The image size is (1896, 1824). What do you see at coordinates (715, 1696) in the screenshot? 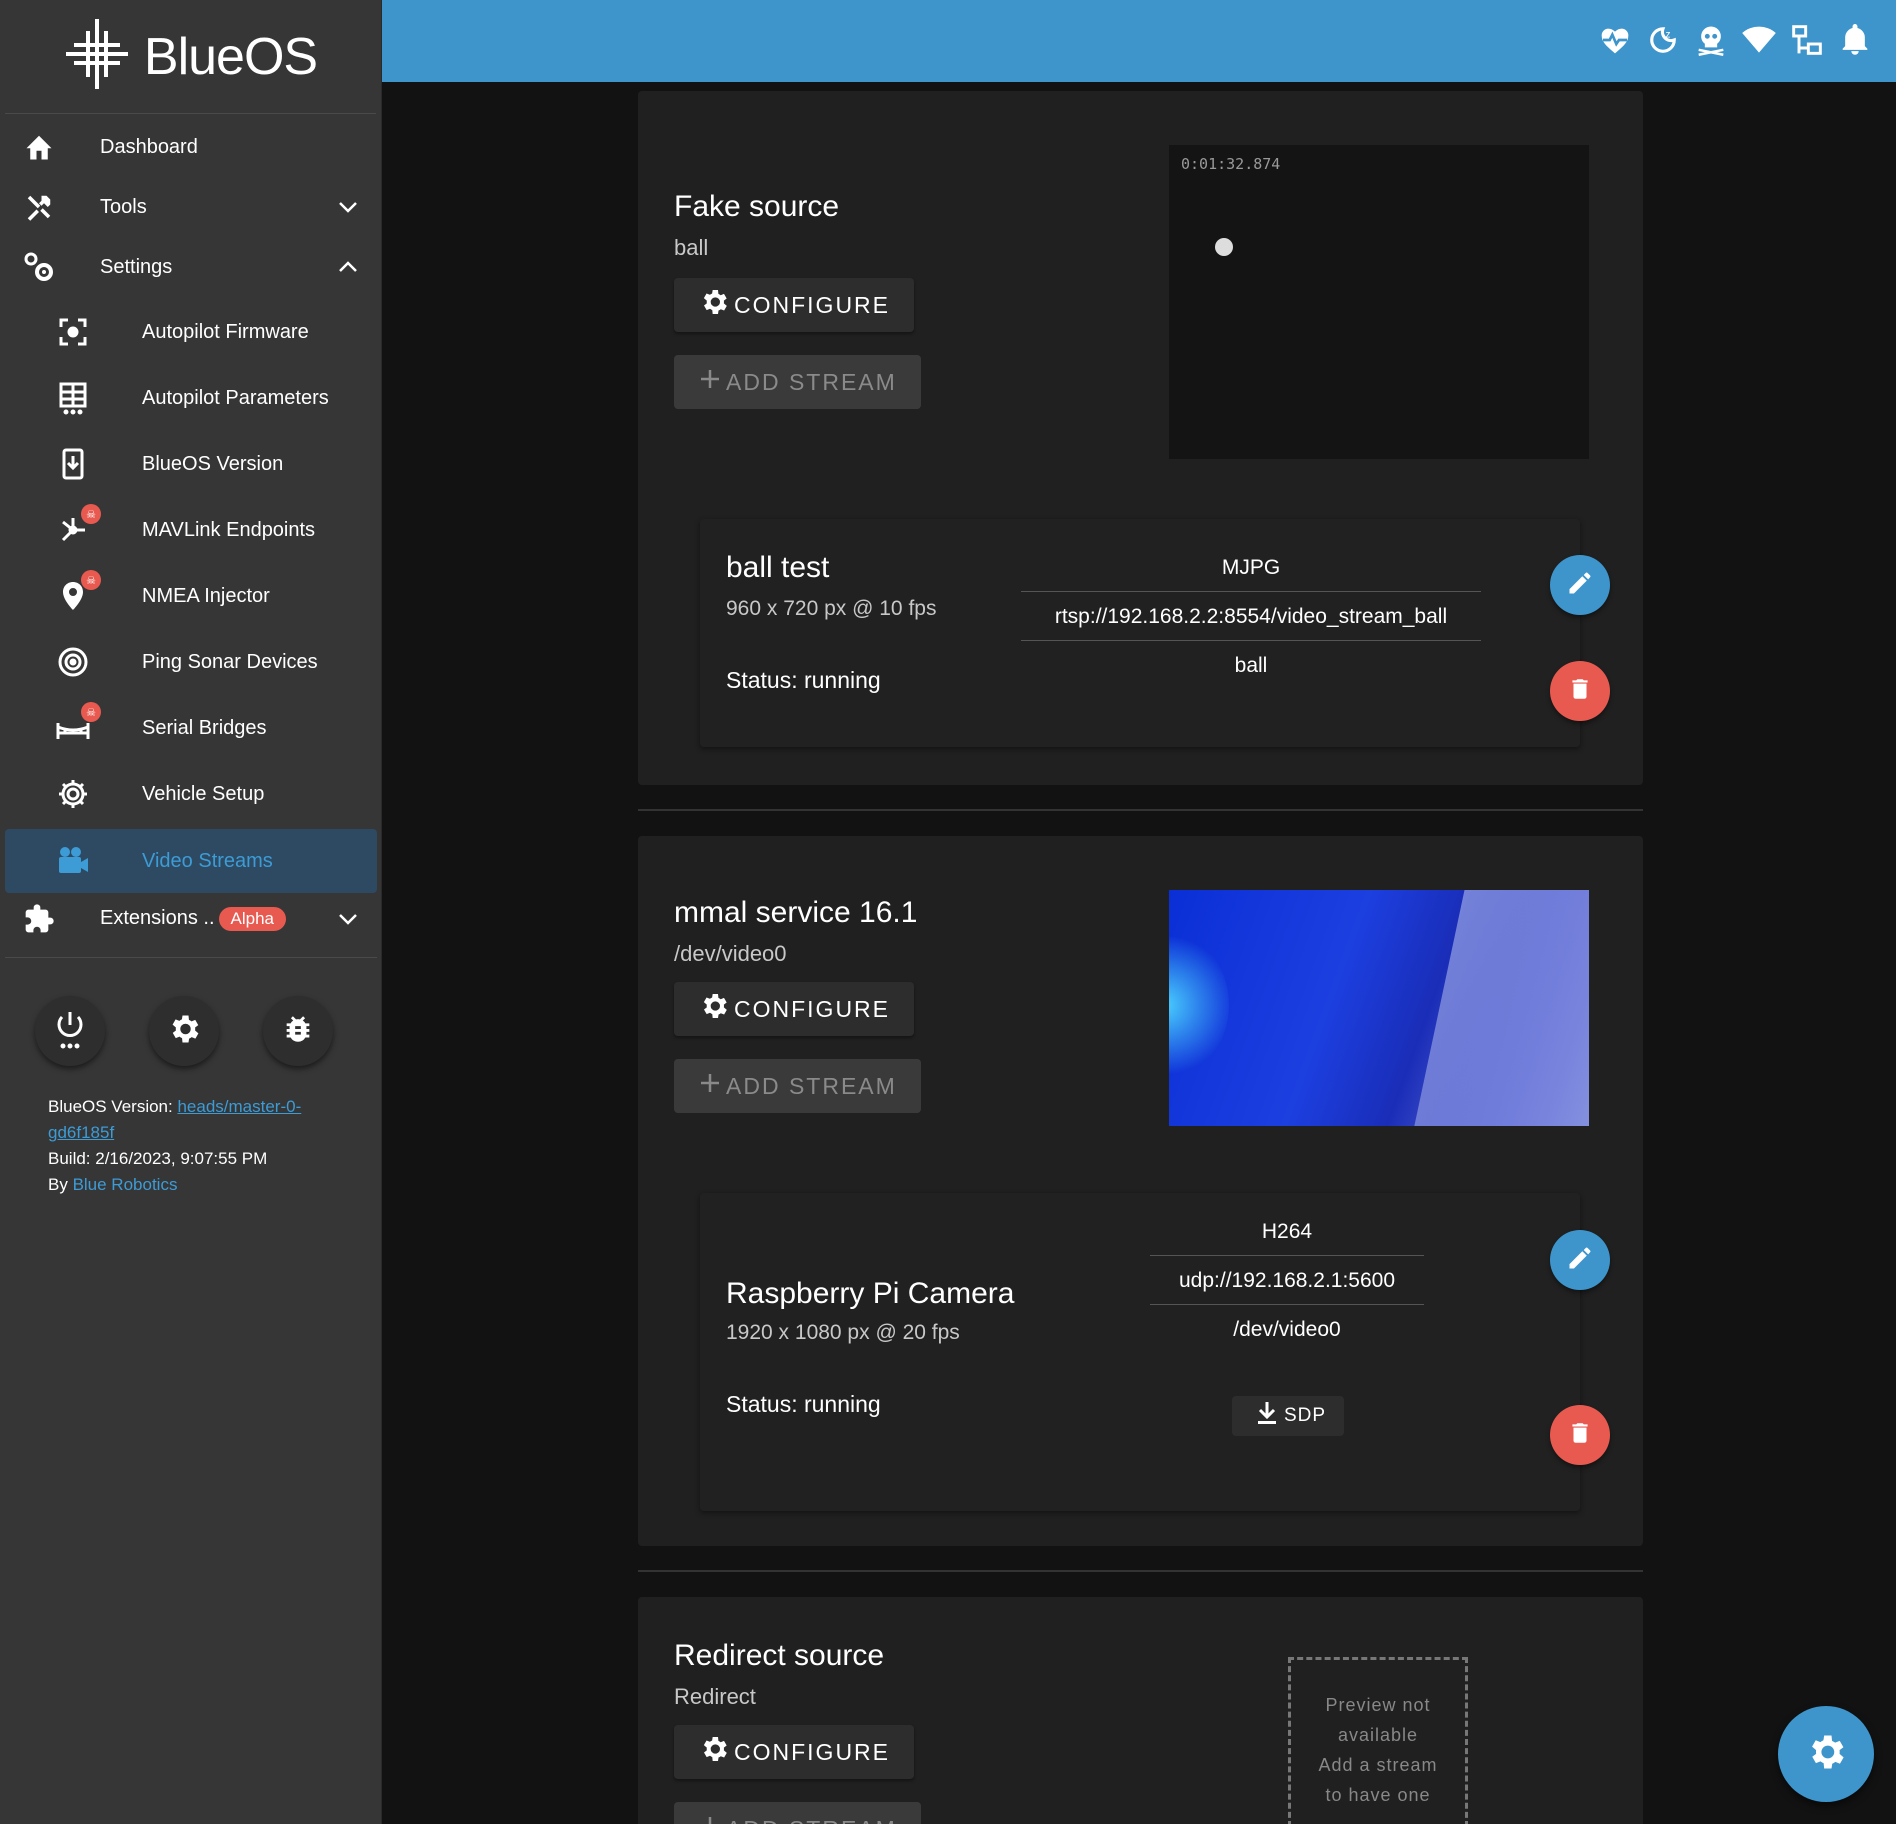
I see `device-source: Redirect` at bounding box center [715, 1696].